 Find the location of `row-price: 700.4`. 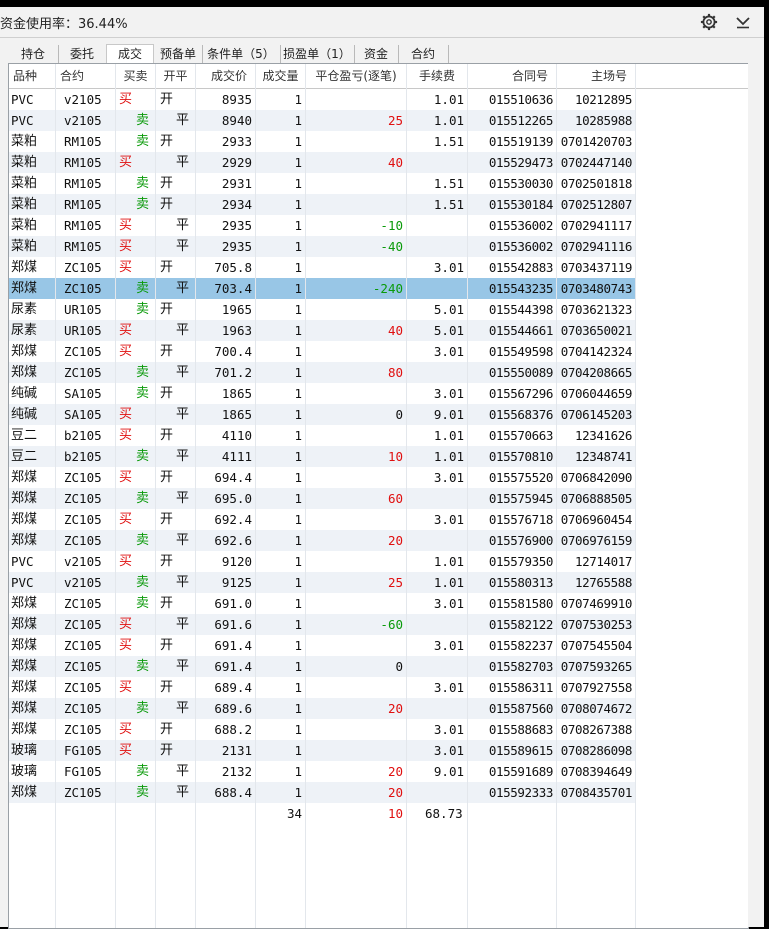

row-price: 700.4 is located at coordinates (226, 351).